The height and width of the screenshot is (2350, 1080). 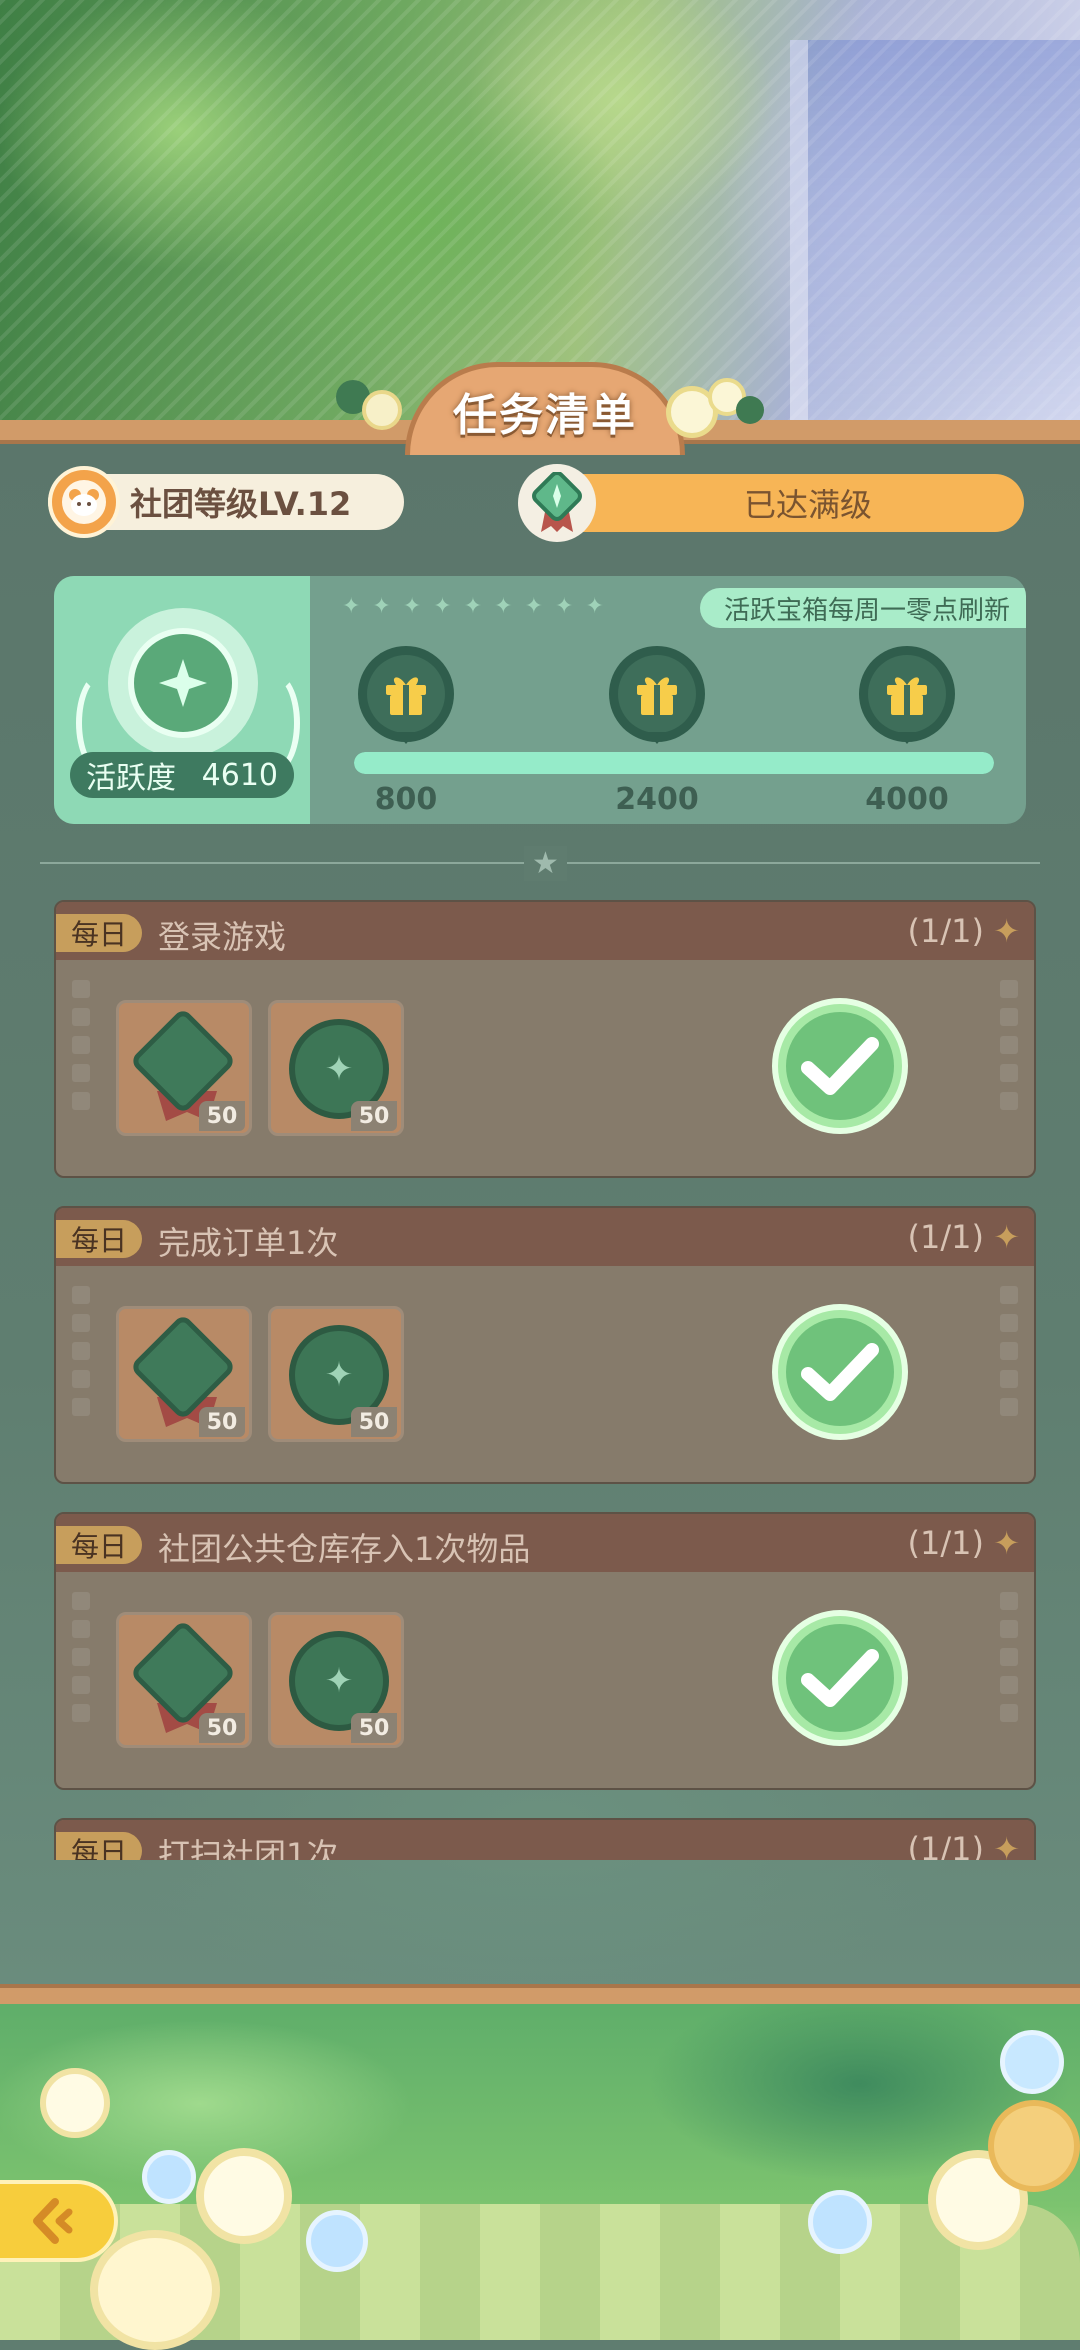 I want to click on task-card: 每日 登录游戏 (1/1) ✦ 50 ✦ 50, so click(x=545, y=1039).